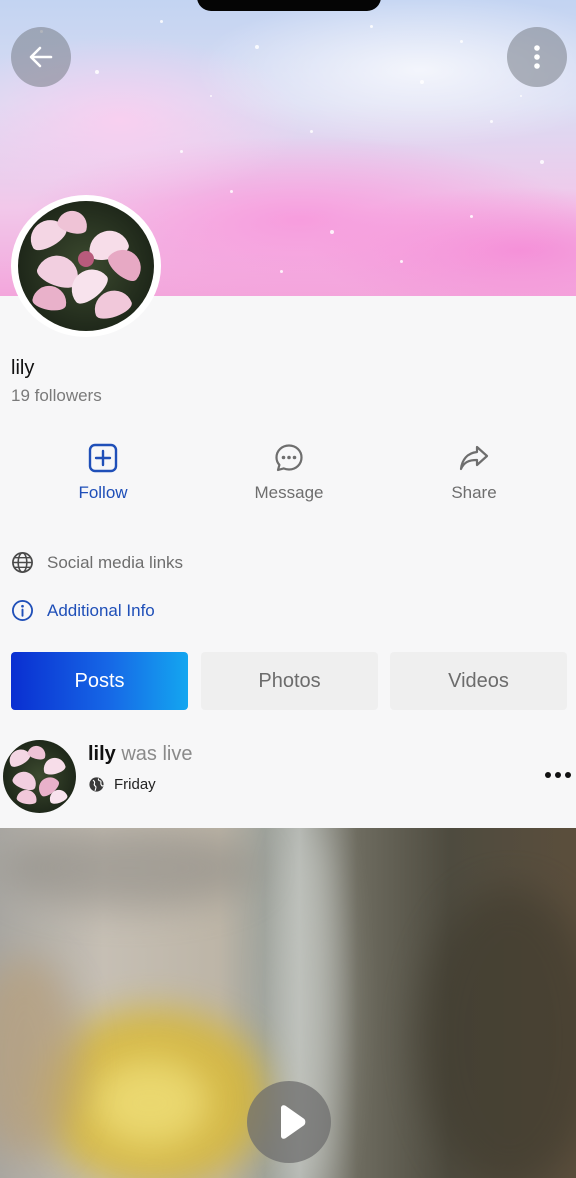  I want to click on followers-count: 19 followers, so click(56, 396).